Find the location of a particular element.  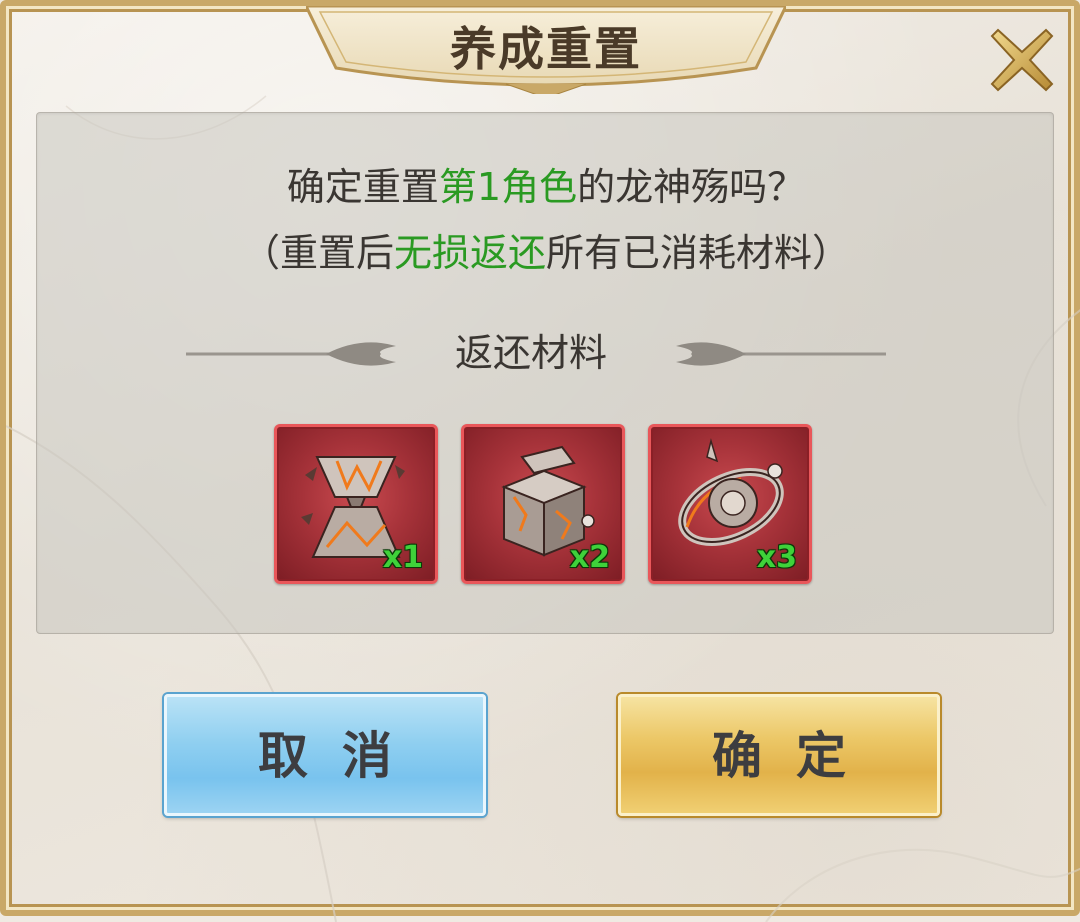

divider-ornament-right is located at coordinates (781, 354).